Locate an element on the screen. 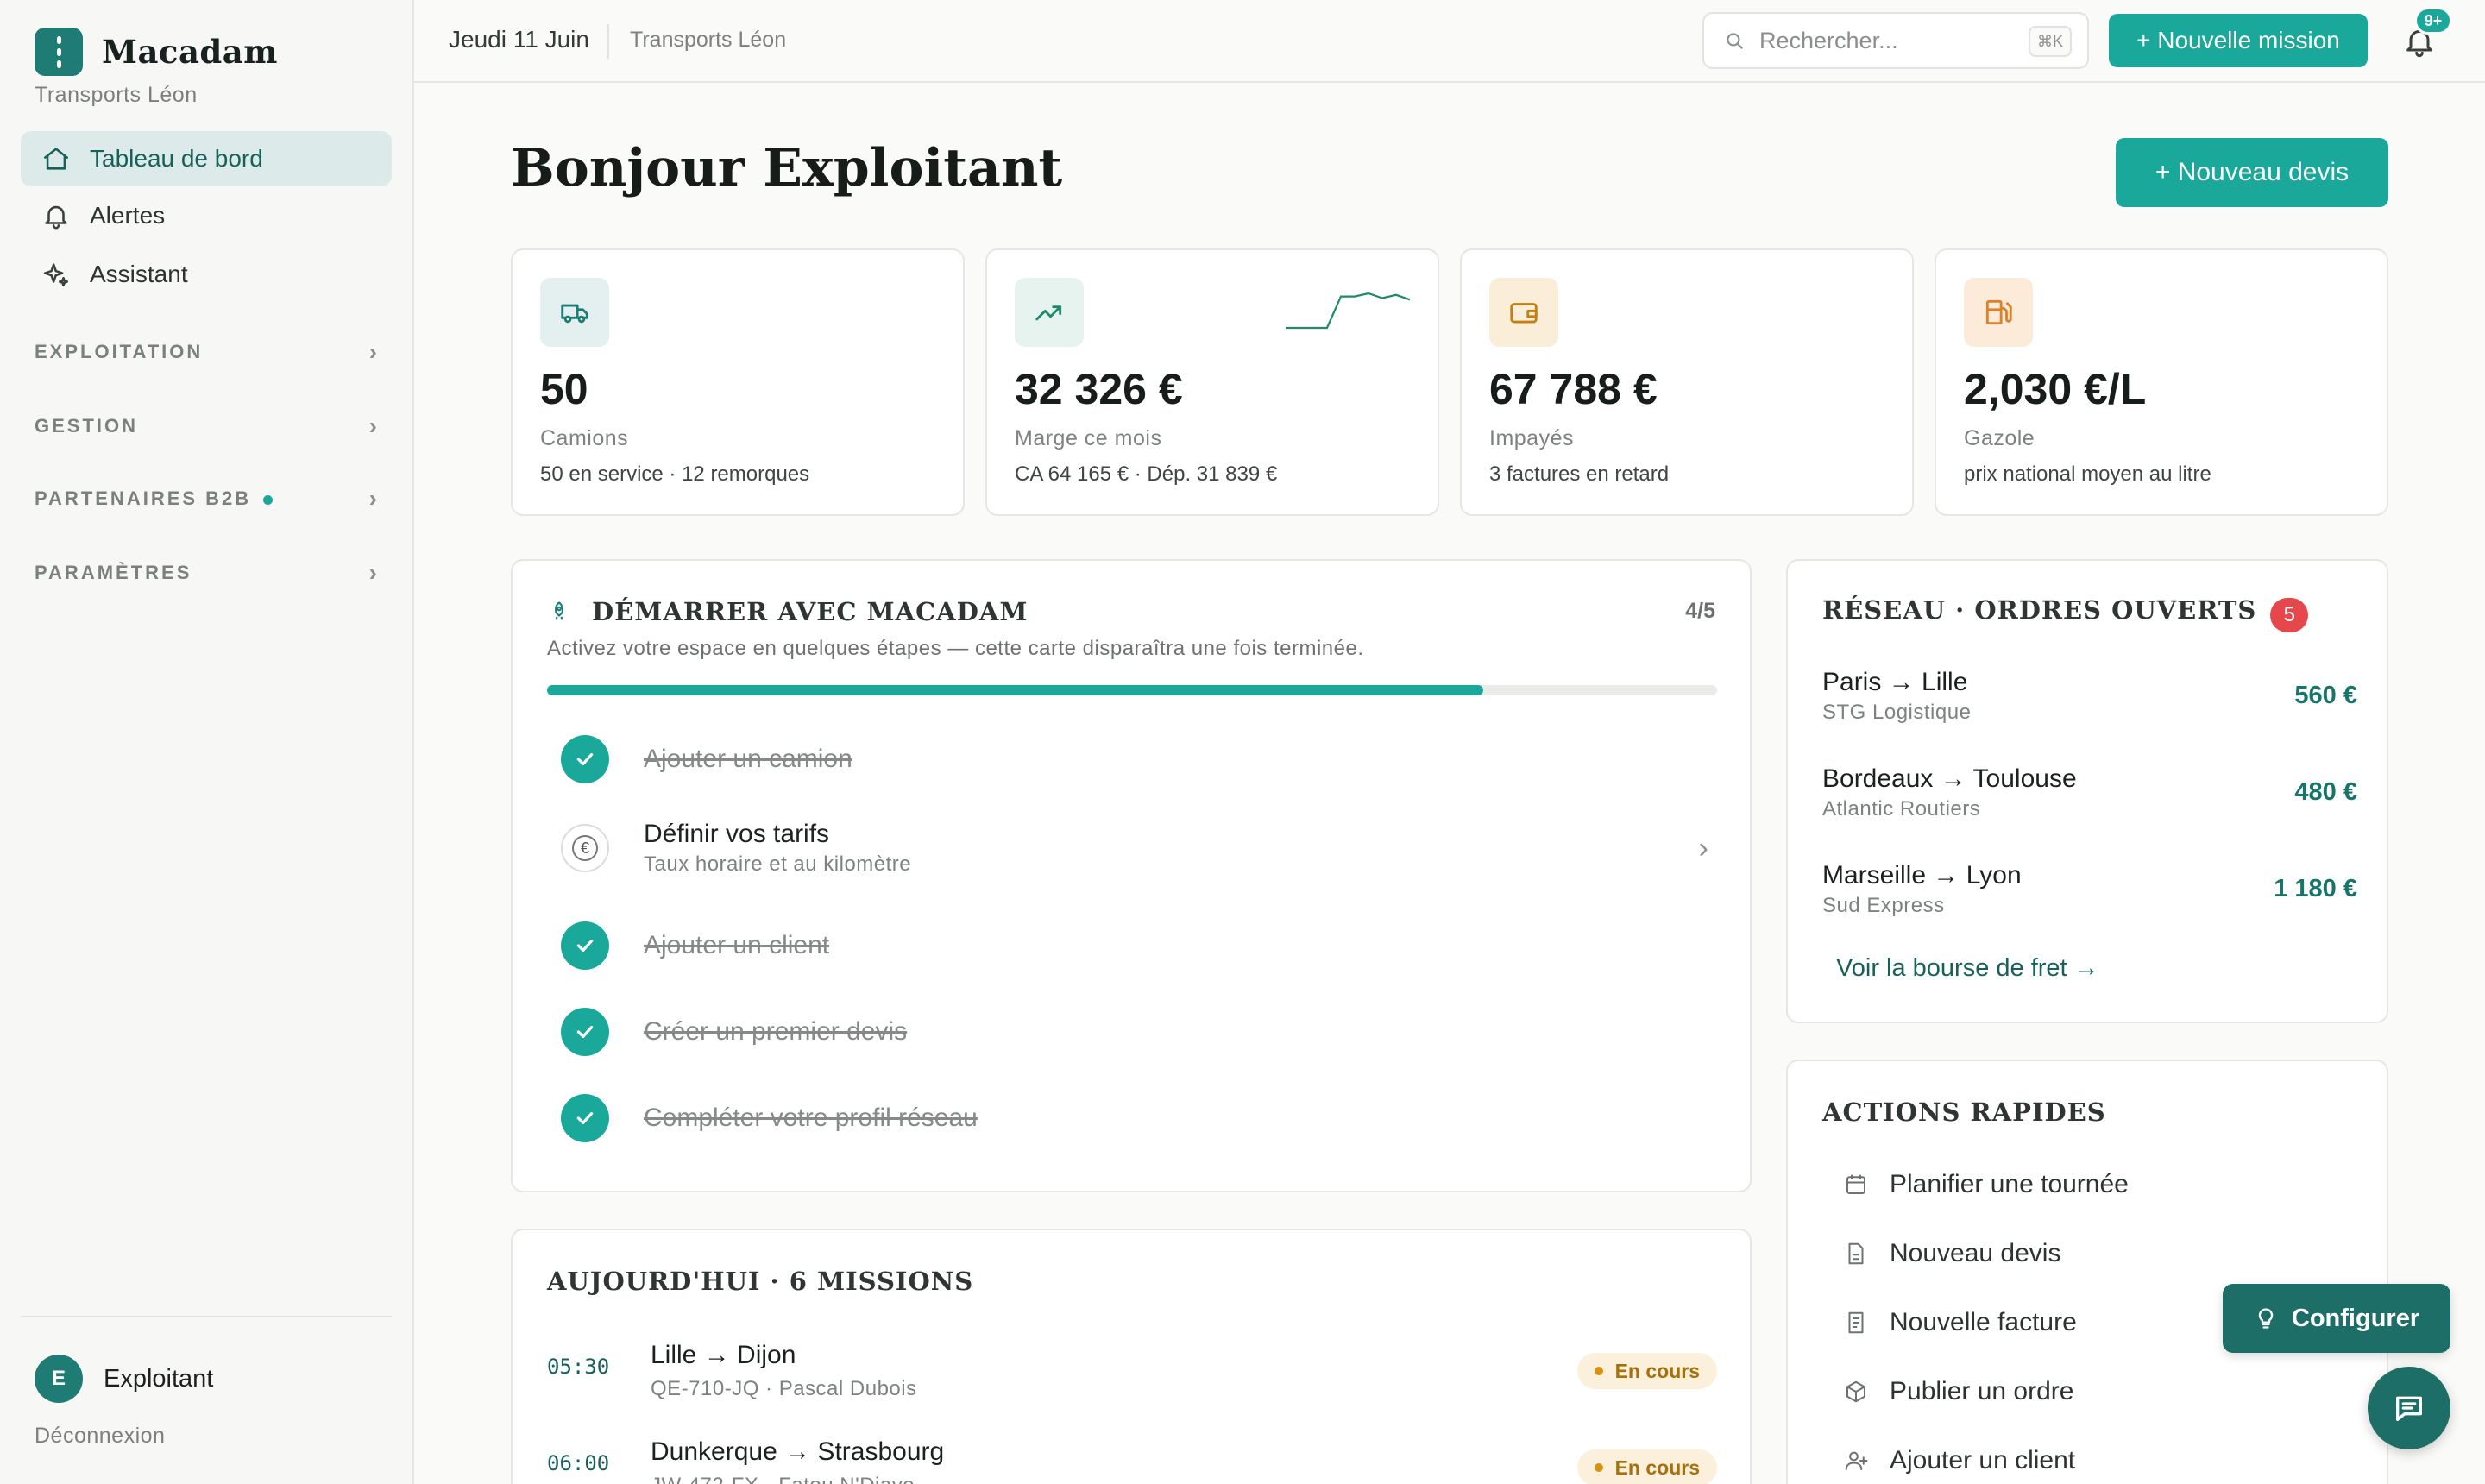  search-input is located at coordinates (1893, 40).